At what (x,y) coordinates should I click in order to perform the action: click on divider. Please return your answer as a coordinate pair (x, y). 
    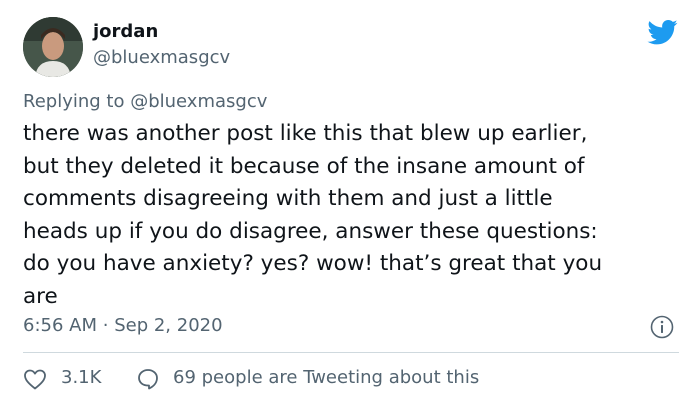
    Looking at the image, I should click on (351, 352).